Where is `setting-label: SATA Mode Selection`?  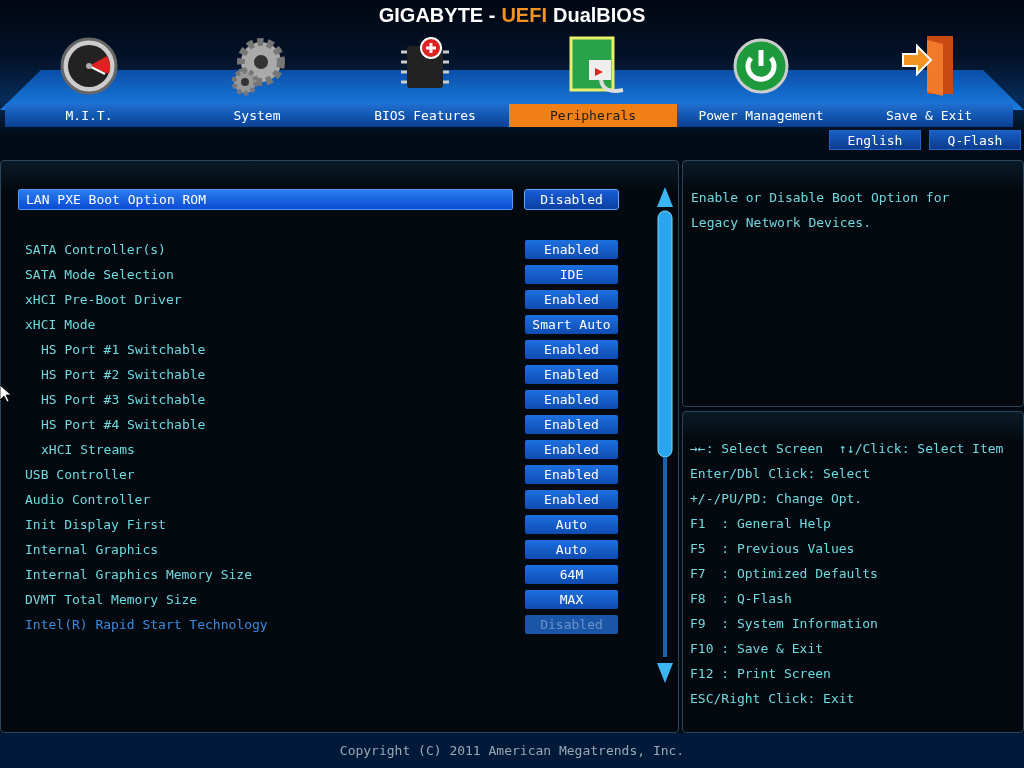 setting-label: SATA Mode Selection is located at coordinates (271, 274).